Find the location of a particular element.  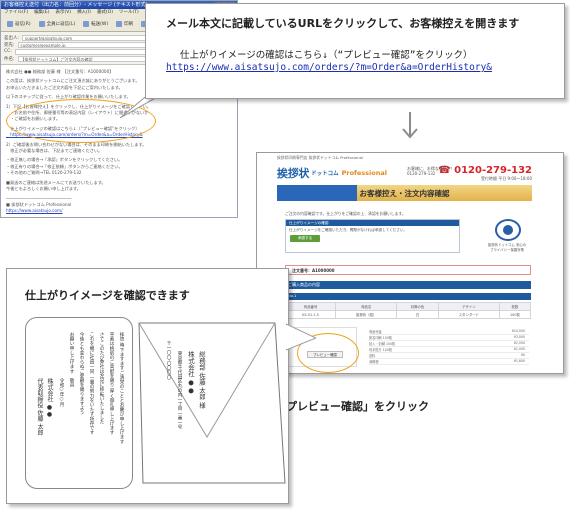

arrow-down-icon is located at coordinates (410, 125).